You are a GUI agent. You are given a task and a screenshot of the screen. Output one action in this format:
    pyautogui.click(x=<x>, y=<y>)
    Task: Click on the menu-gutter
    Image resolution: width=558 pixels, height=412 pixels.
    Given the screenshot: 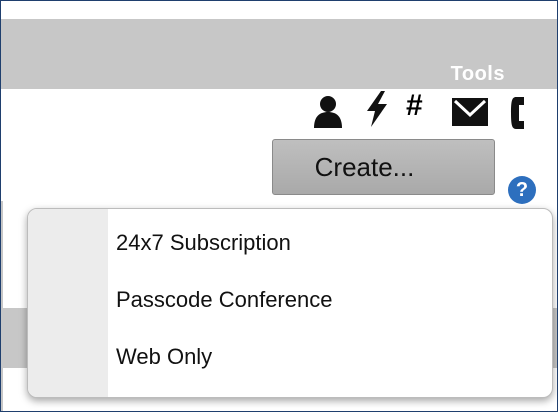 What is the action you would take?
    pyautogui.click(x=68, y=303)
    